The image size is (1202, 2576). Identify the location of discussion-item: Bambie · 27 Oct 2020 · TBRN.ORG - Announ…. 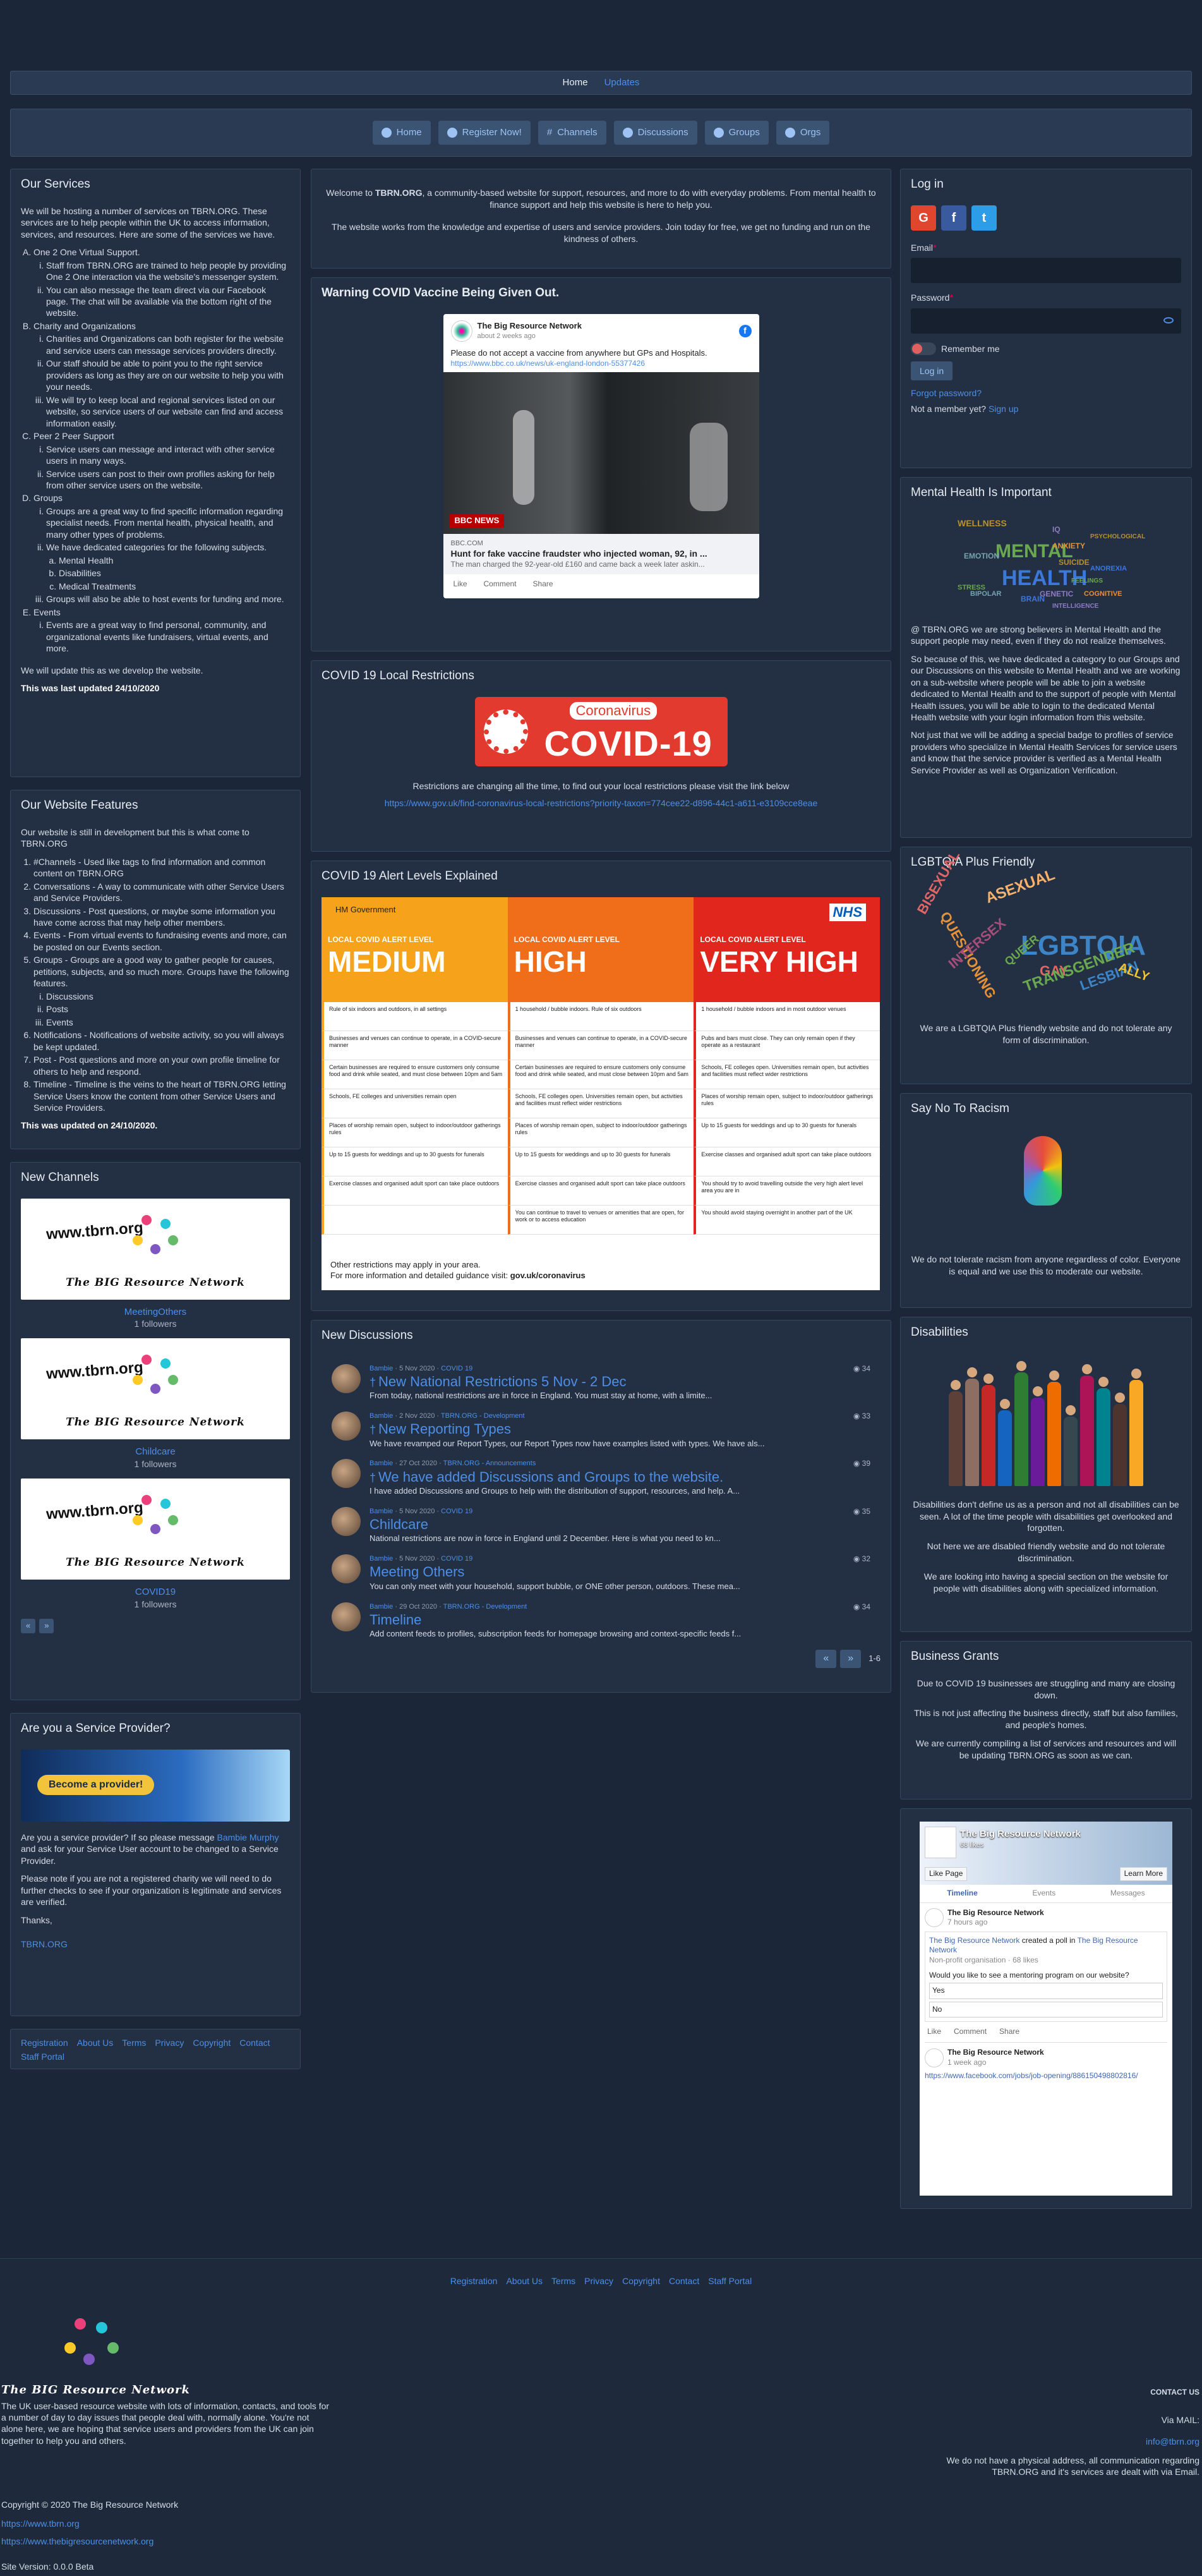
(601, 1477).